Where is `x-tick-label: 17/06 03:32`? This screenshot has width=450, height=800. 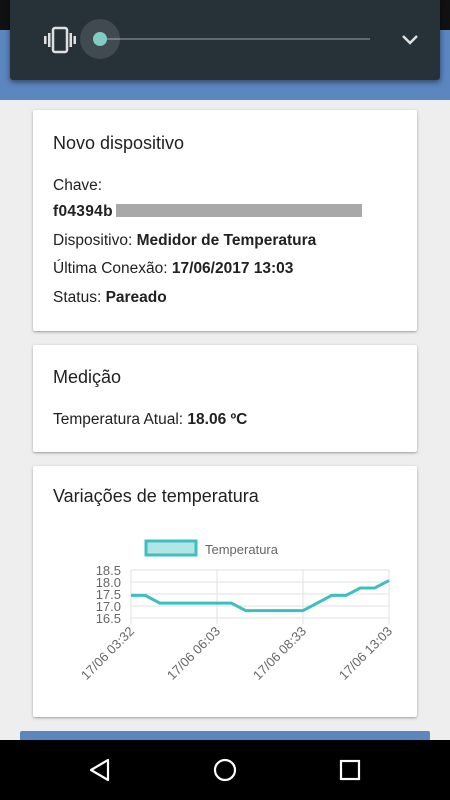 x-tick-label: 17/06 03:32 is located at coordinates (107, 653).